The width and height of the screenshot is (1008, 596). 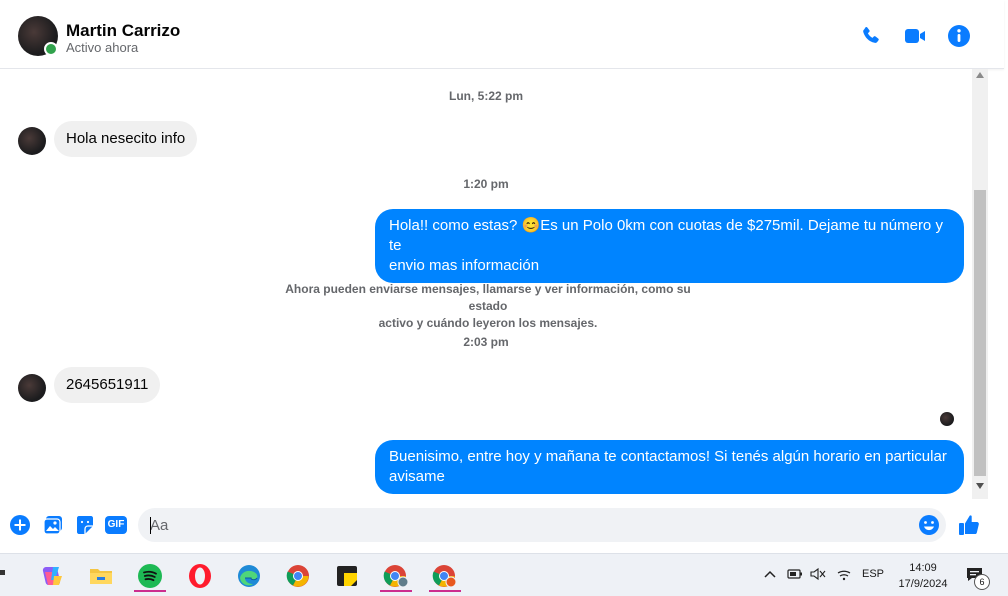 I want to click on emoji-icon, so click(x=929, y=525).